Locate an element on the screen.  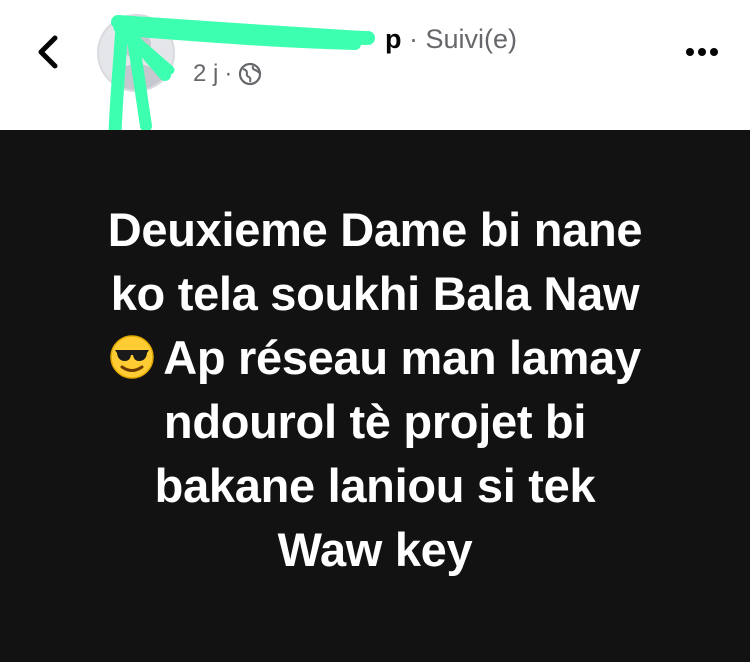
back-button is located at coordinates (48, 52).